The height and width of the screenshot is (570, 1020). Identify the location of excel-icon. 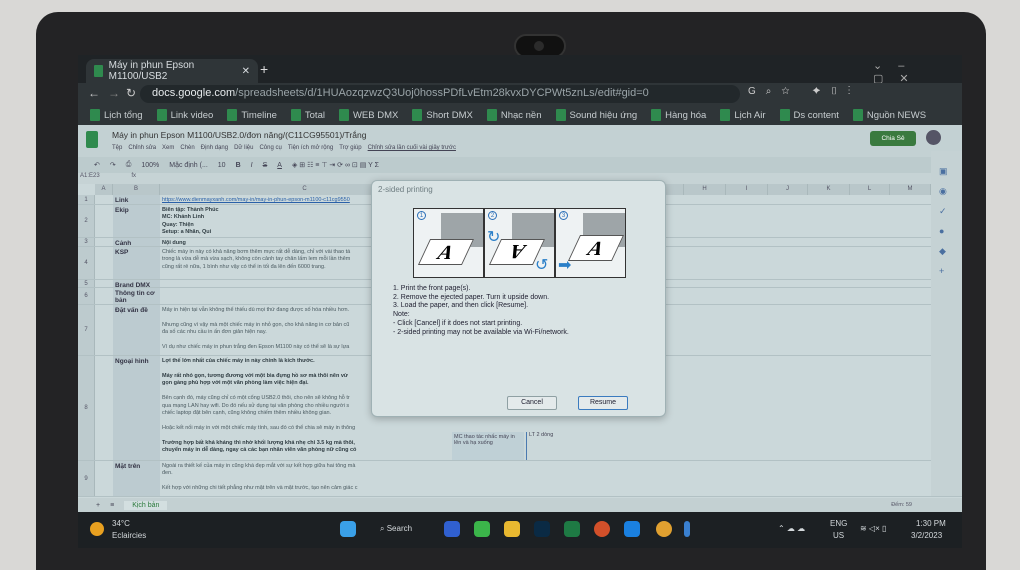
(572, 529).